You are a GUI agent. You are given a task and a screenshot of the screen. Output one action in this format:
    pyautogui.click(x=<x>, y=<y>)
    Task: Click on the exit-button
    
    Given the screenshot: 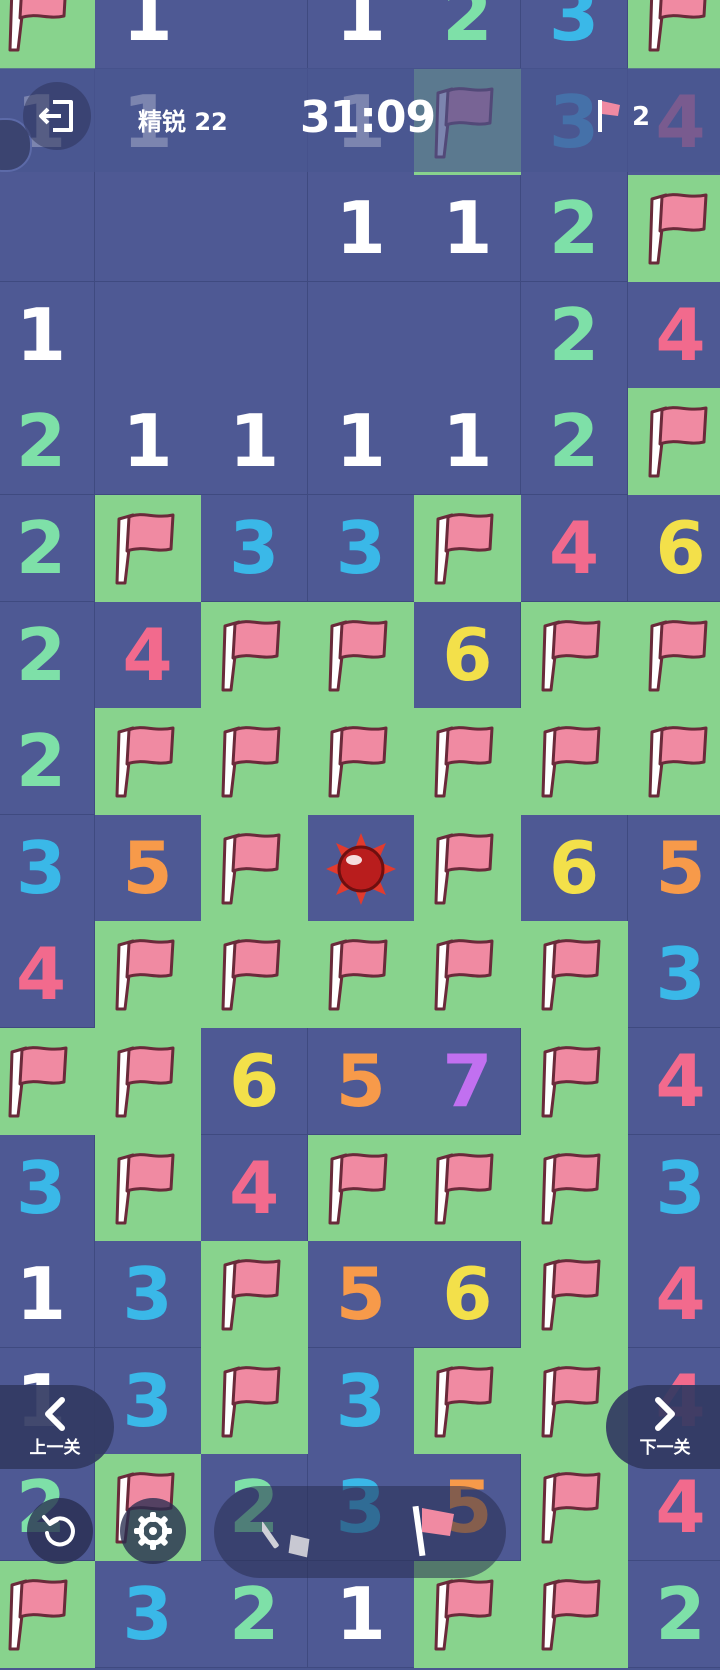 What is the action you would take?
    pyautogui.click(x=57, y=116)
    